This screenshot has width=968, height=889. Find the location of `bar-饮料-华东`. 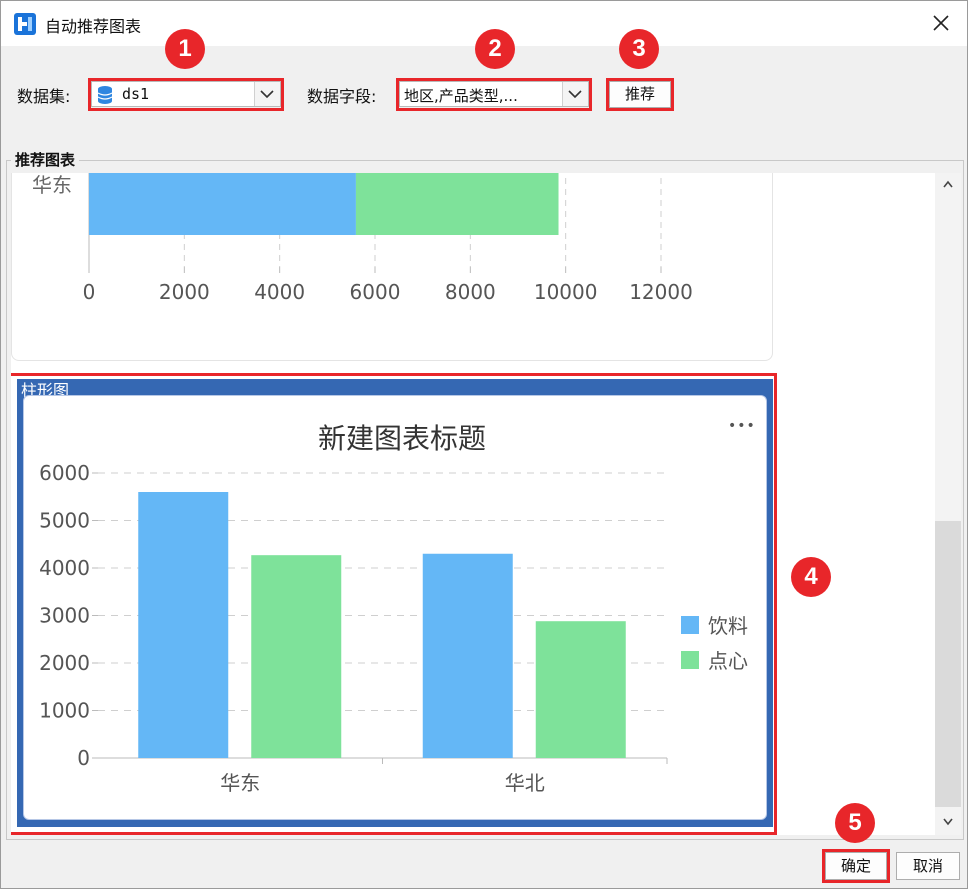

bar-饮料-华东 is located at coordinates (183, 625).